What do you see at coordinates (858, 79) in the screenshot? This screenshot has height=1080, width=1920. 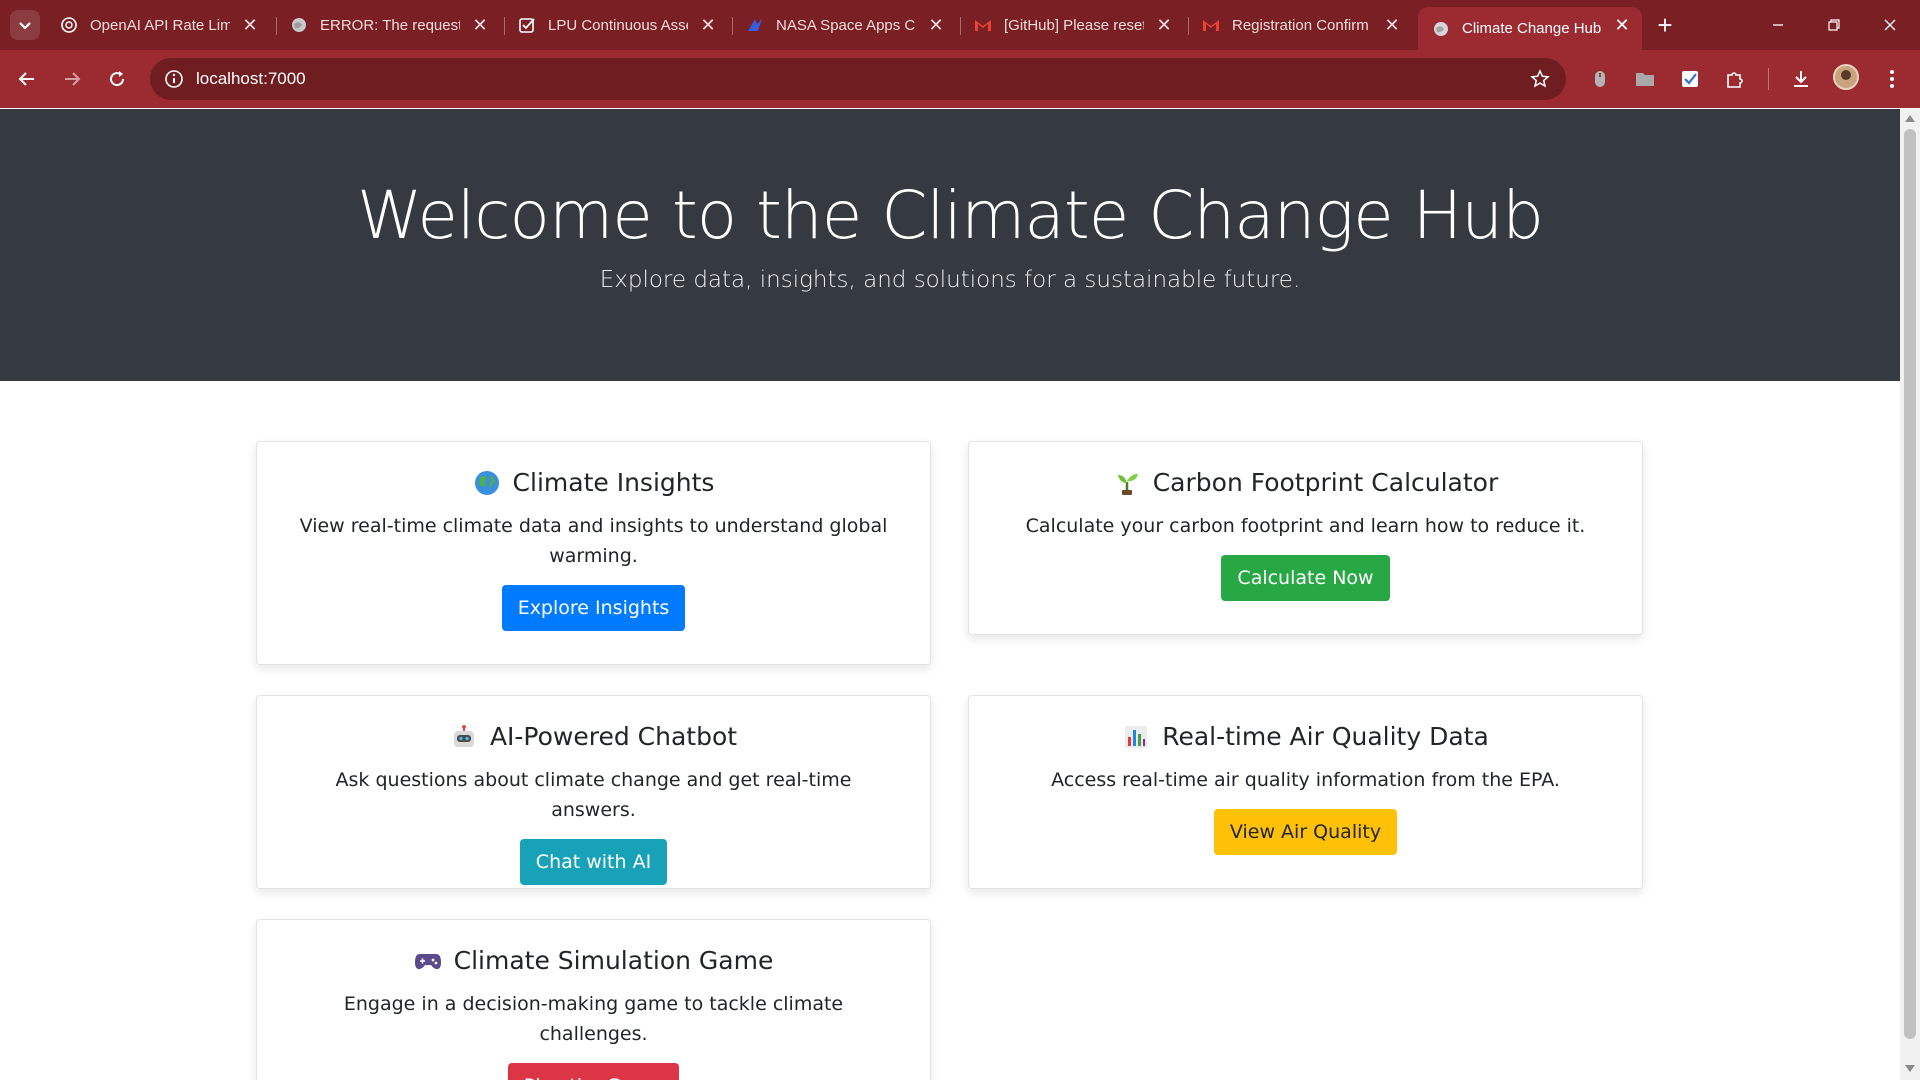 I see `address-bar: localhost:7000` at bounding box center [858, 79].